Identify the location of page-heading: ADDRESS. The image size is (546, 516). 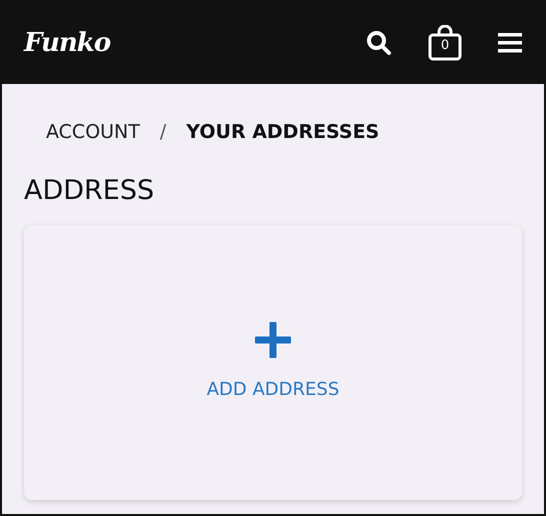
(90, 190).